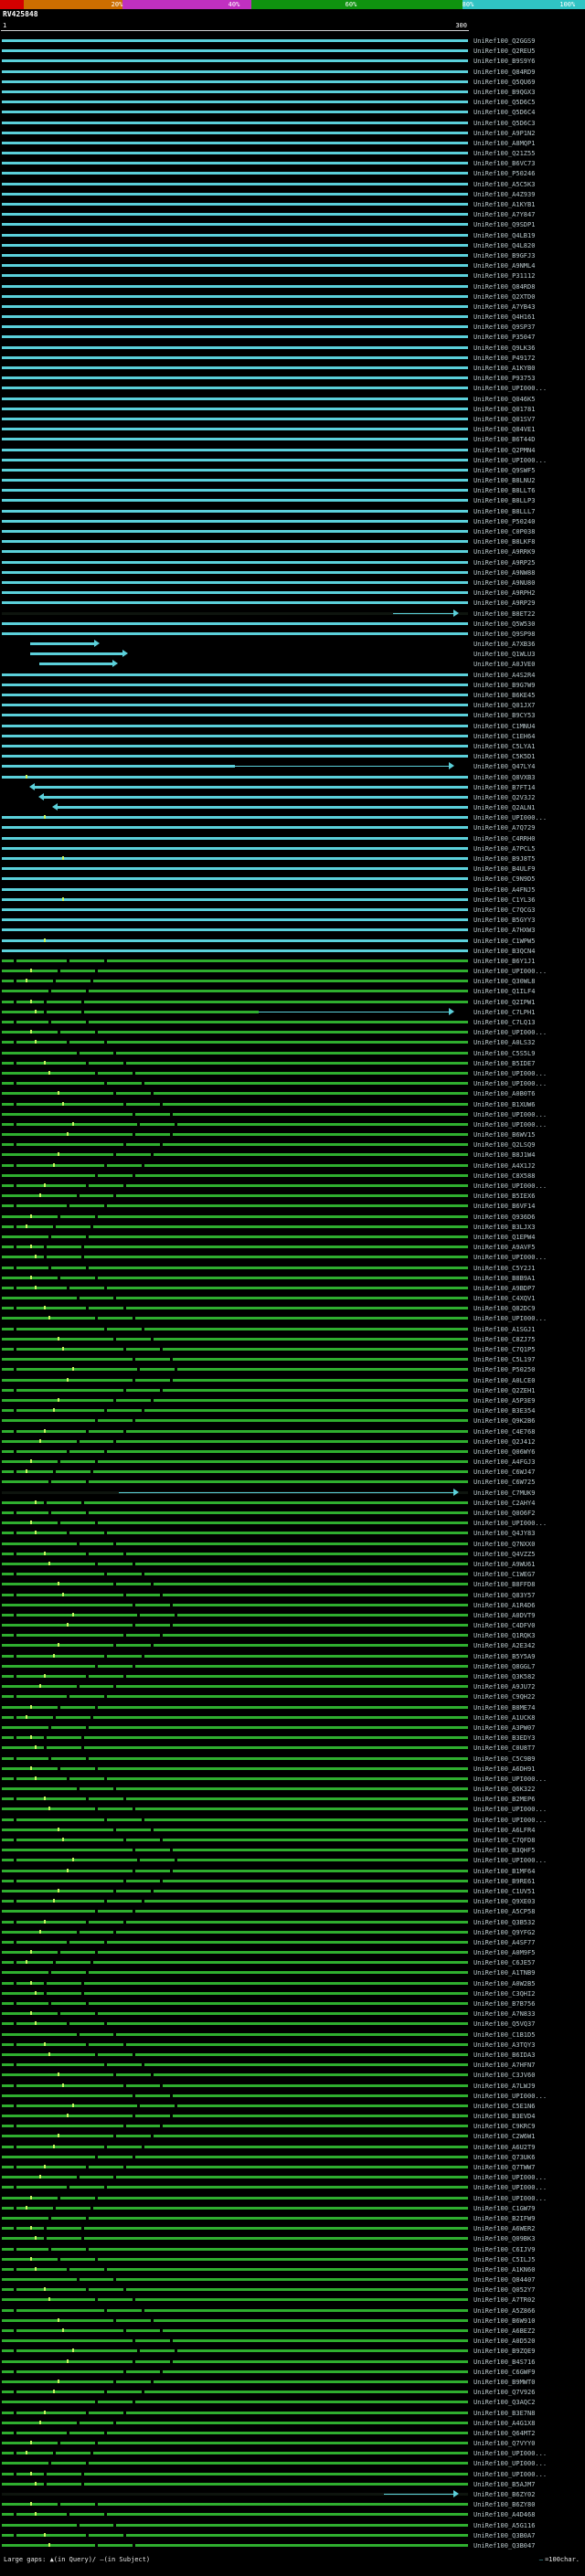 This screenshot has width=585, height=2576. I want to click on alignment-row: UniRef100_A6BEZ2, so click(293, 2331).